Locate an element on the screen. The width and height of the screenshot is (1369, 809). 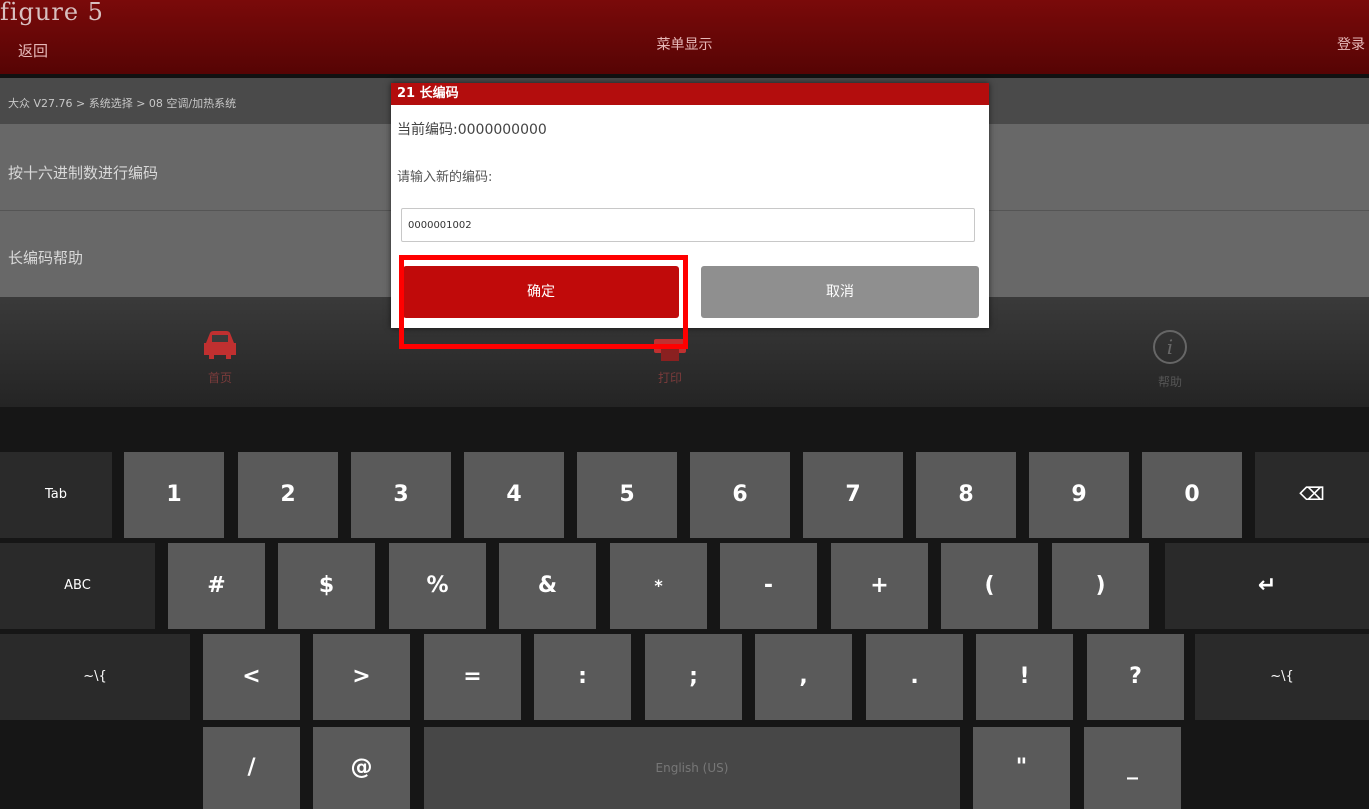
key-asterisk: * is located at coordinates (658, 586).